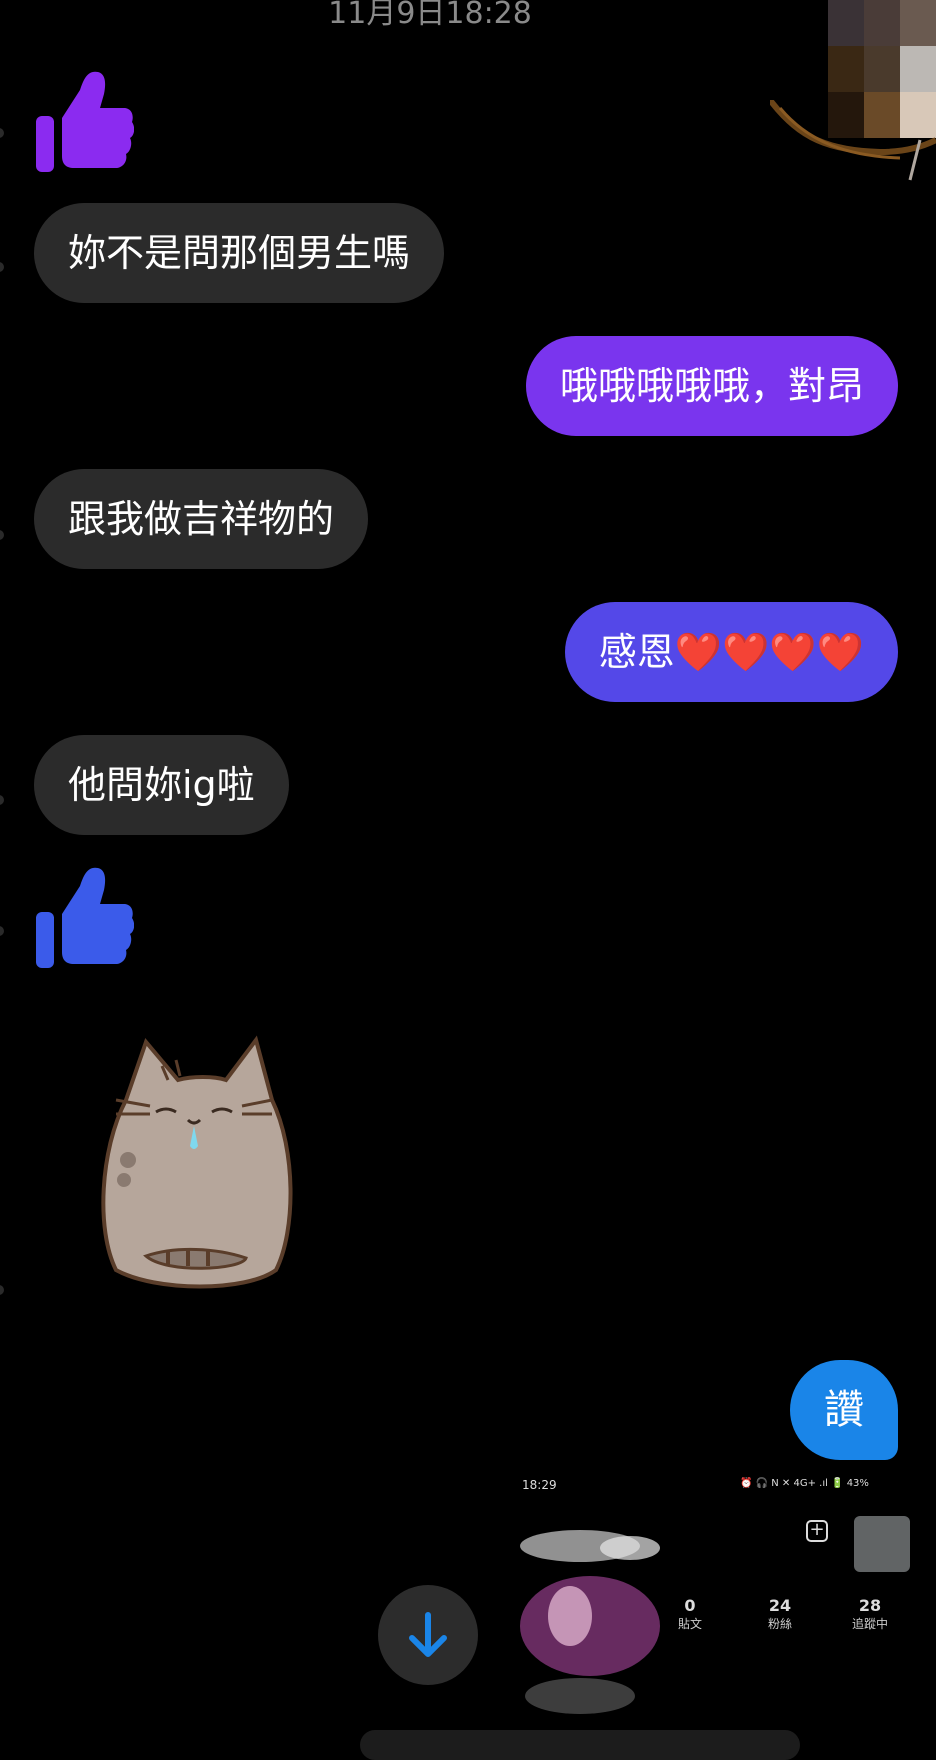 The width and height of the screenshot is (936, 1760). Describe the element at coordinates (882, 1544) in the screenshot. I see `blurred-thumbnail` at that location.